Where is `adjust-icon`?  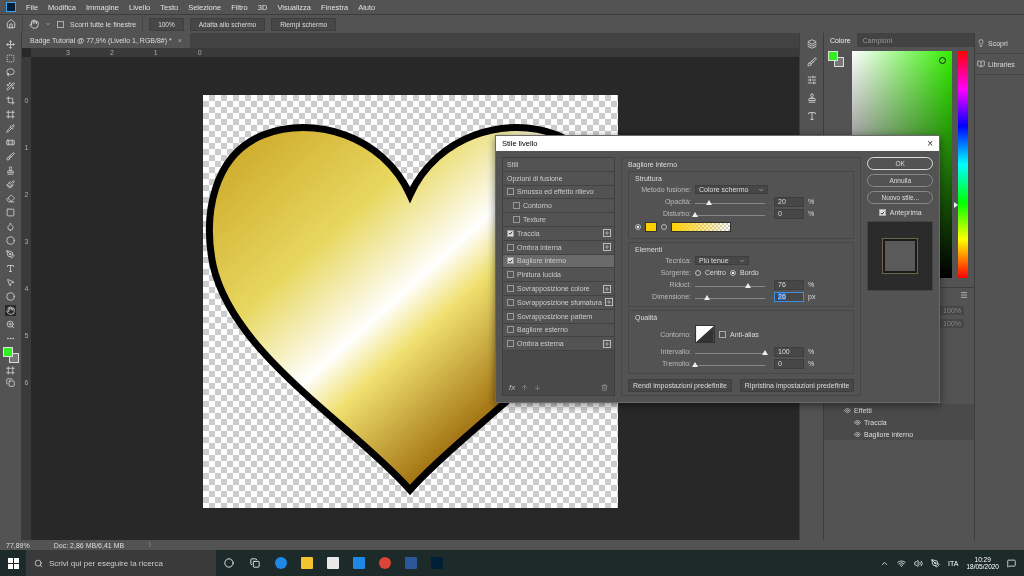
adjust-icon is located at coordinates (811, 80).